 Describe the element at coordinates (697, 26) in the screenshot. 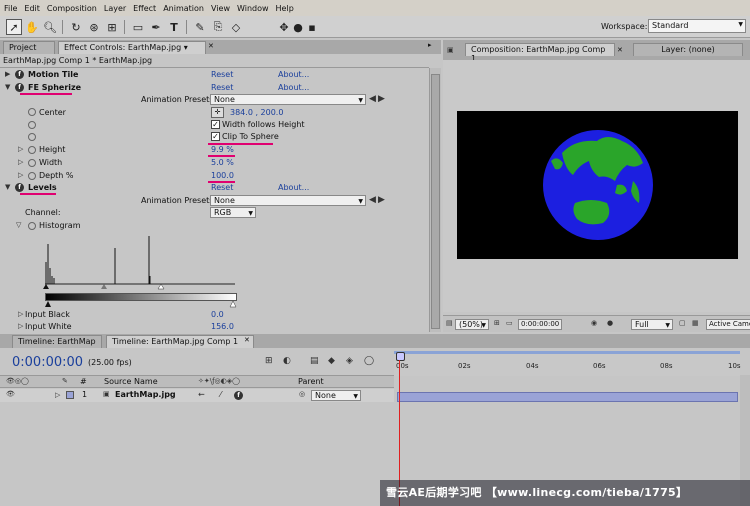

I see `workspace-select: Standard` at that location.